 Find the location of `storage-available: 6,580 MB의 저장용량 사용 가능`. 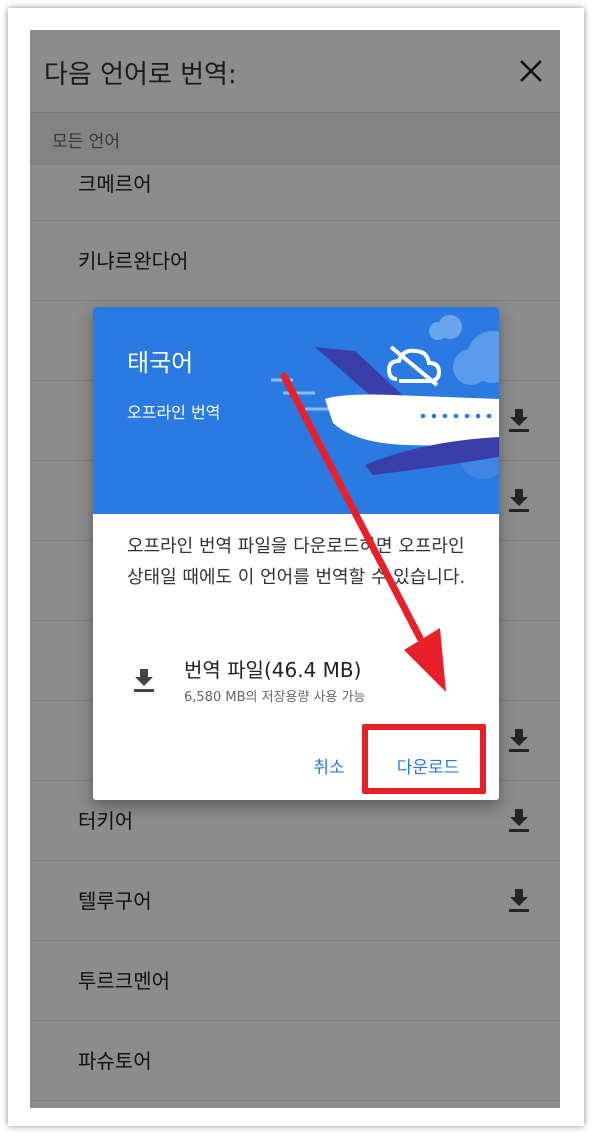

storage-available: 6,580 MB의 저장용량 사용 가능 is located at coordinates (275, 697).